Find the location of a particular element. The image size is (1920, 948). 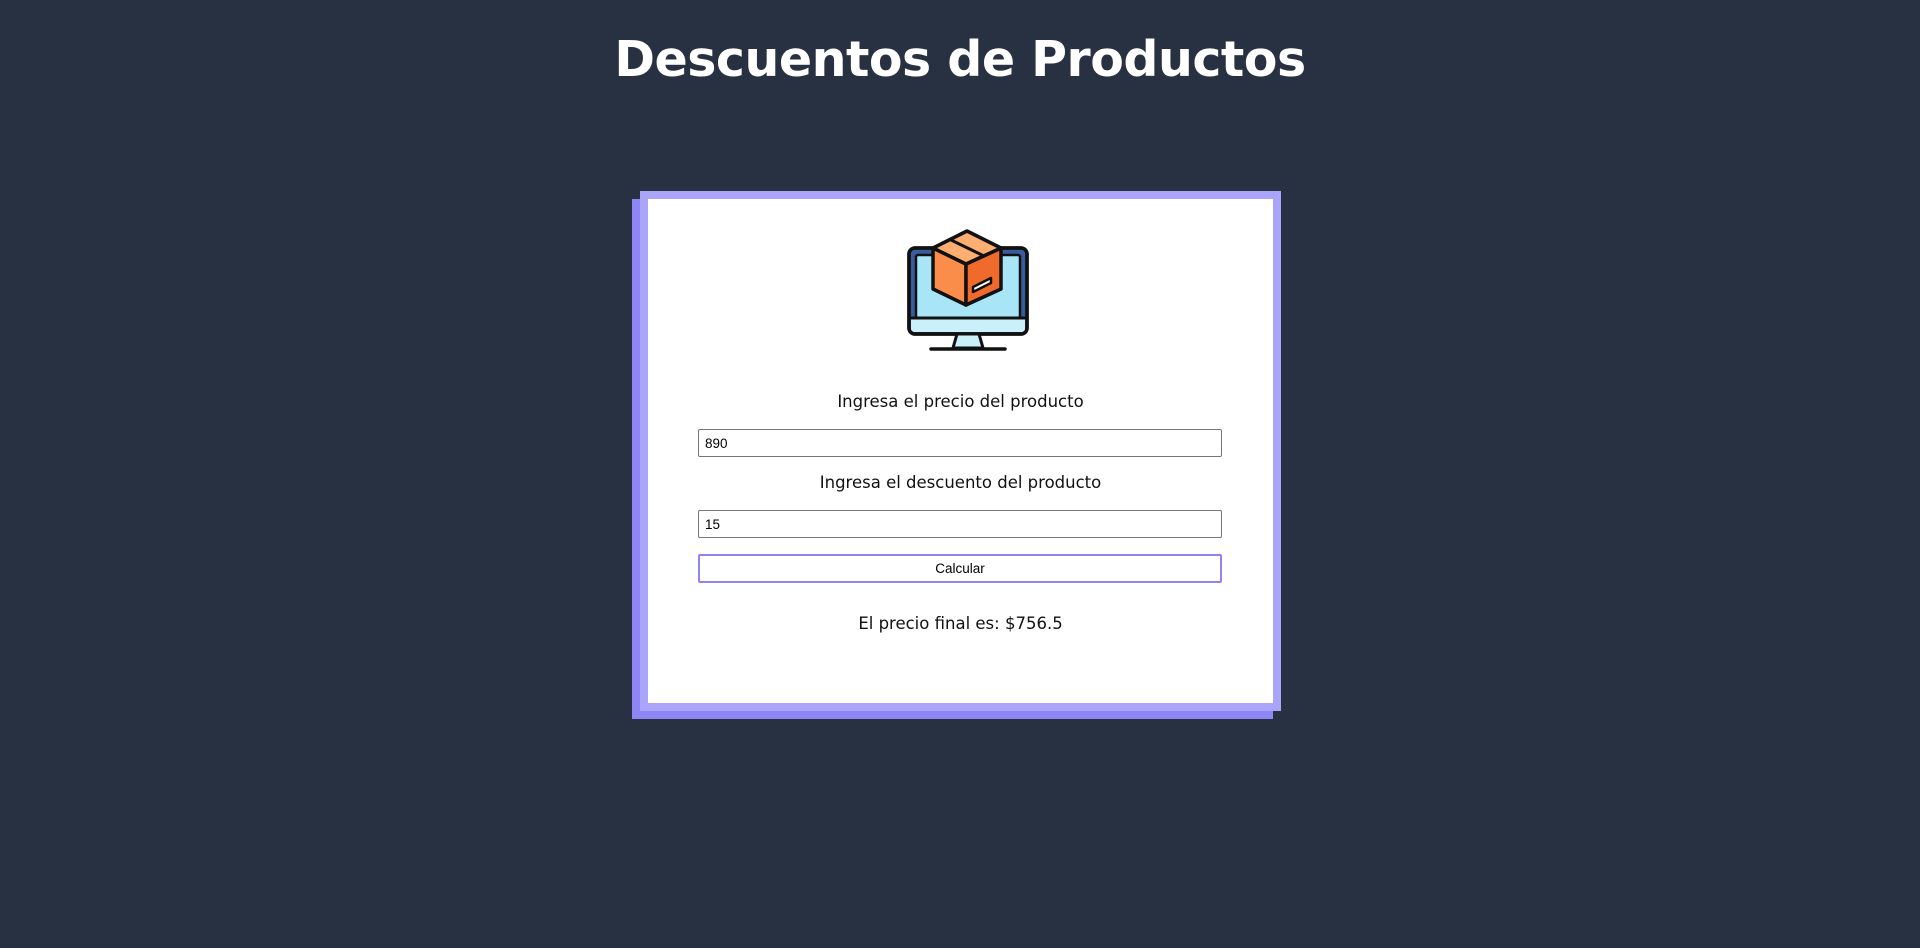

price-label: Ingresa el precio del producto is located at coordinates (960, 401).